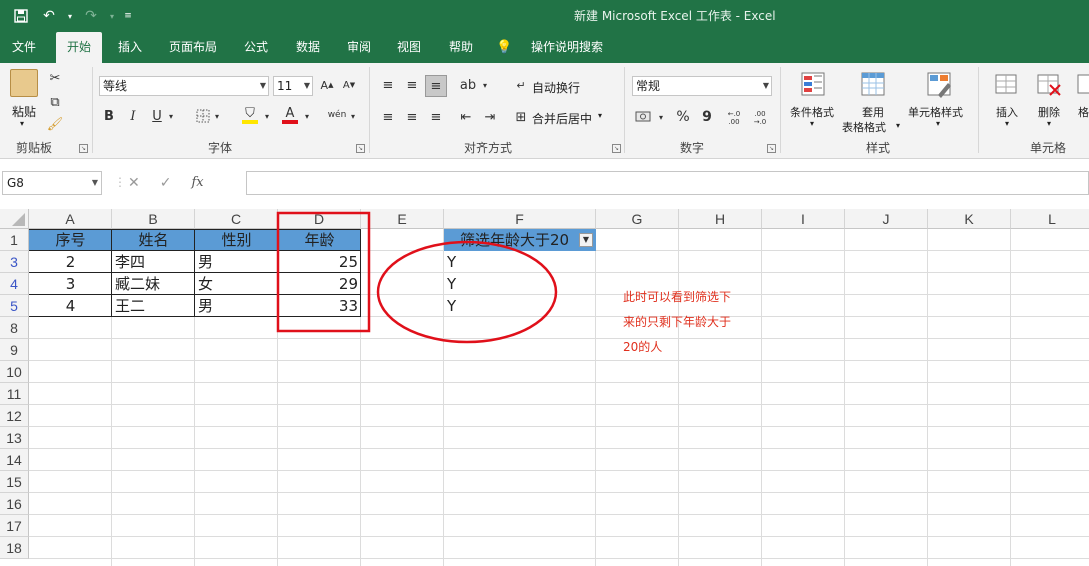  Describe the element at coordinates (307, 116) in the screenshot. I see `font-color-dropdown-icon: ▾` at that location.